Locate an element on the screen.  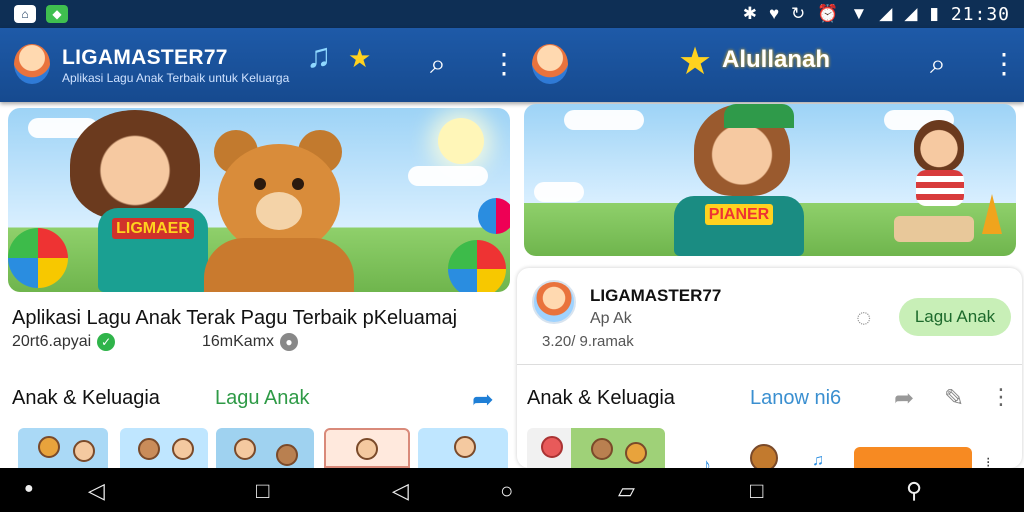
channel-name: LIGAMASTER77 is located at coordinates (655, 296).